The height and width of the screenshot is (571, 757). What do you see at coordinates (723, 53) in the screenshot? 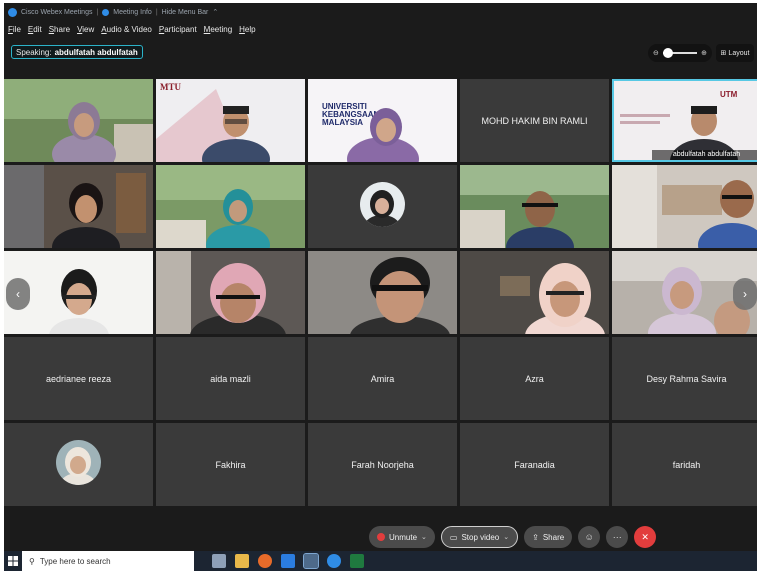
I see `grid-icon: ⊞` at bounding box center [723, 53].